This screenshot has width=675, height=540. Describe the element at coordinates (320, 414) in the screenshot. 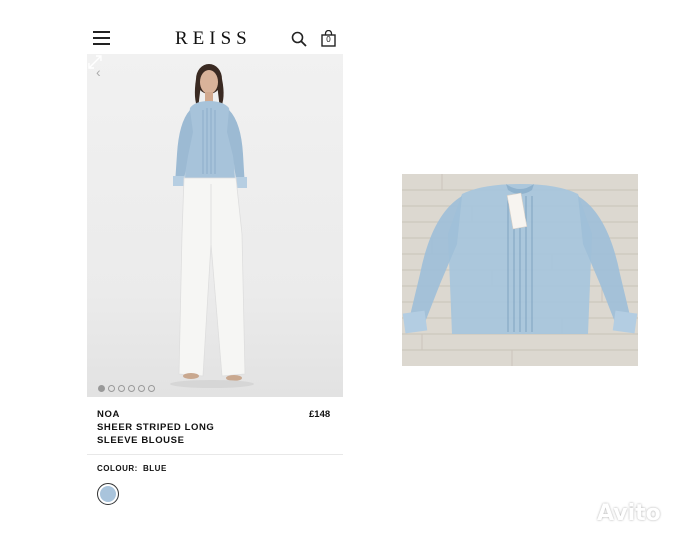

I see `product-price: £148` at that location.